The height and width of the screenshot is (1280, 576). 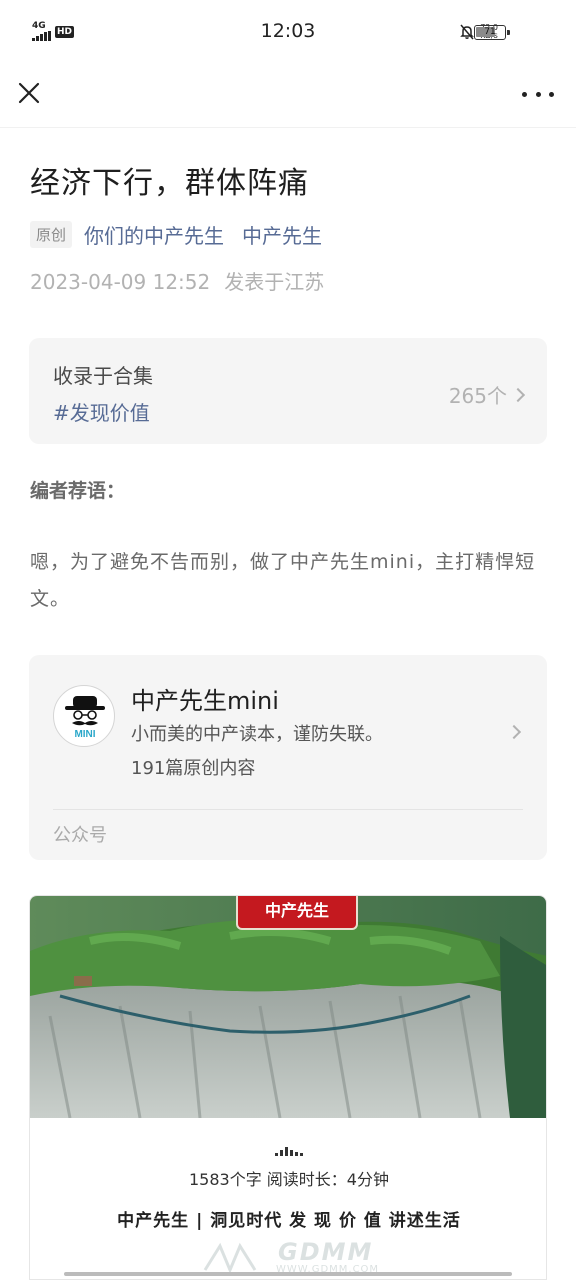 I want to click on publish-info: 2023-04-09 12:52 发表于江苏, so click(x=177, y=280).